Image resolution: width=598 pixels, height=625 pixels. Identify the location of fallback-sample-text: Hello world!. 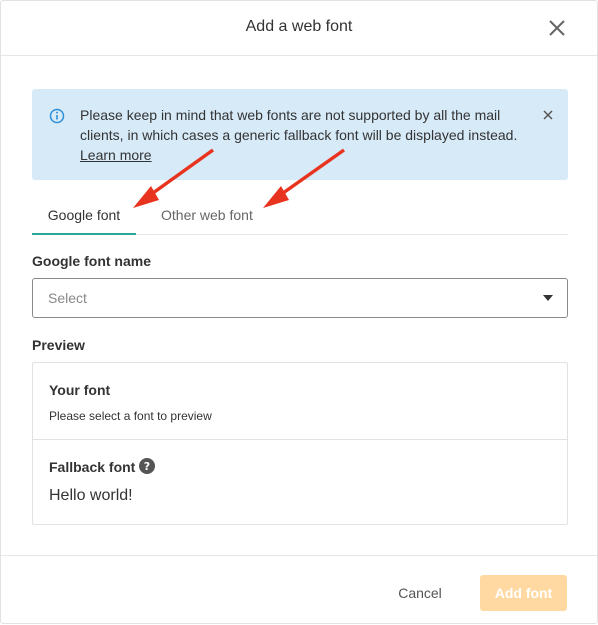
(91, 495).